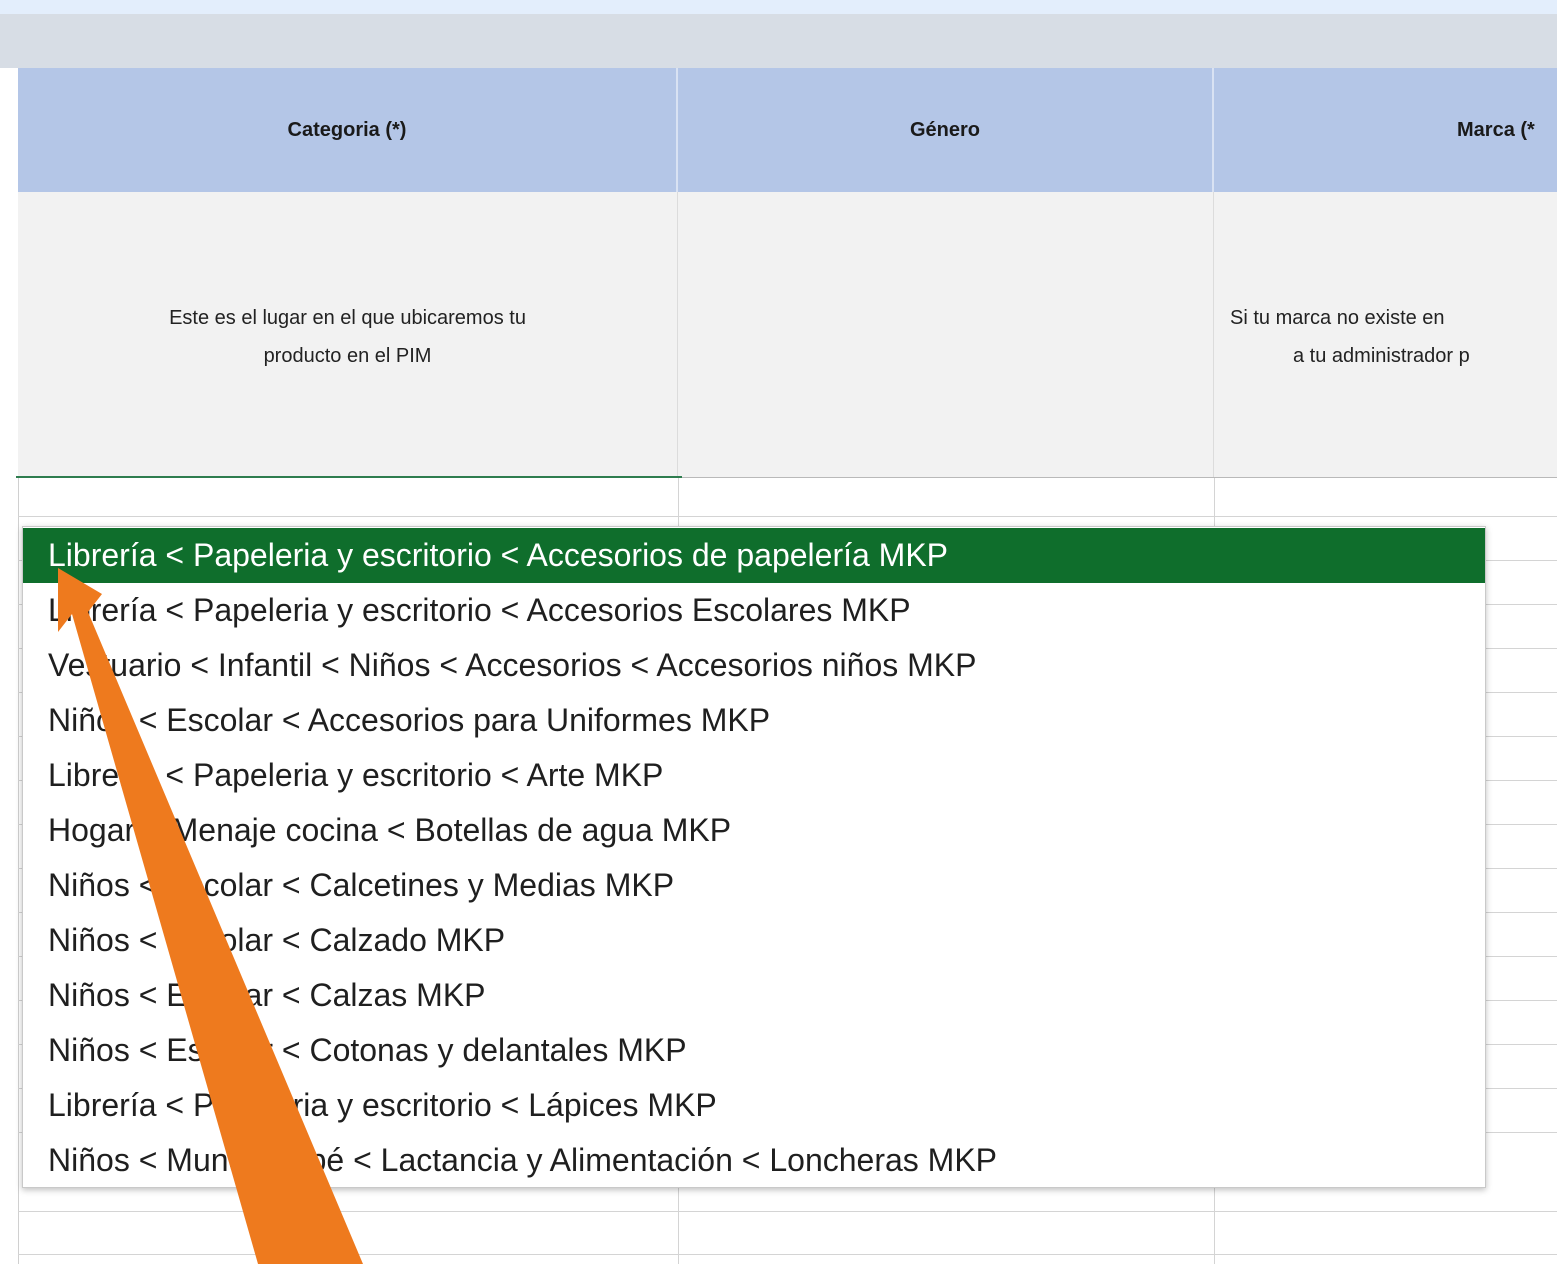 The width and height of the screenshot is (1557, 1264). Describe the element at coordinates (778, 7) in the screenshot. I see `top-band` at that location.